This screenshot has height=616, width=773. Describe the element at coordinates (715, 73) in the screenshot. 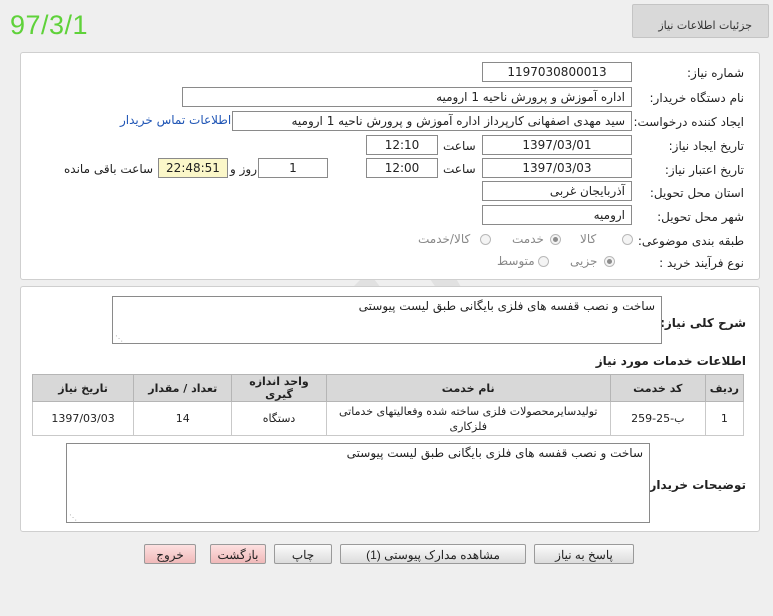

I see `need-number-label: شماره نیاز:` at that location.